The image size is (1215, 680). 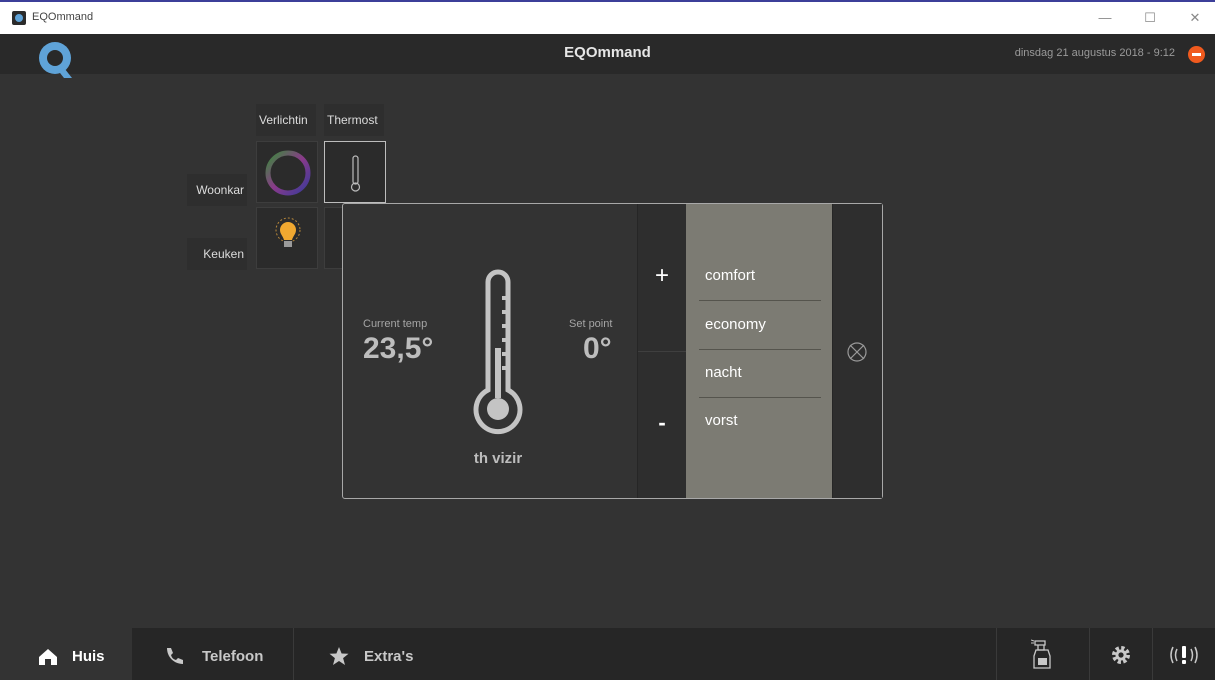 I want to click on popup-side-column, so click(x=857, y=351).